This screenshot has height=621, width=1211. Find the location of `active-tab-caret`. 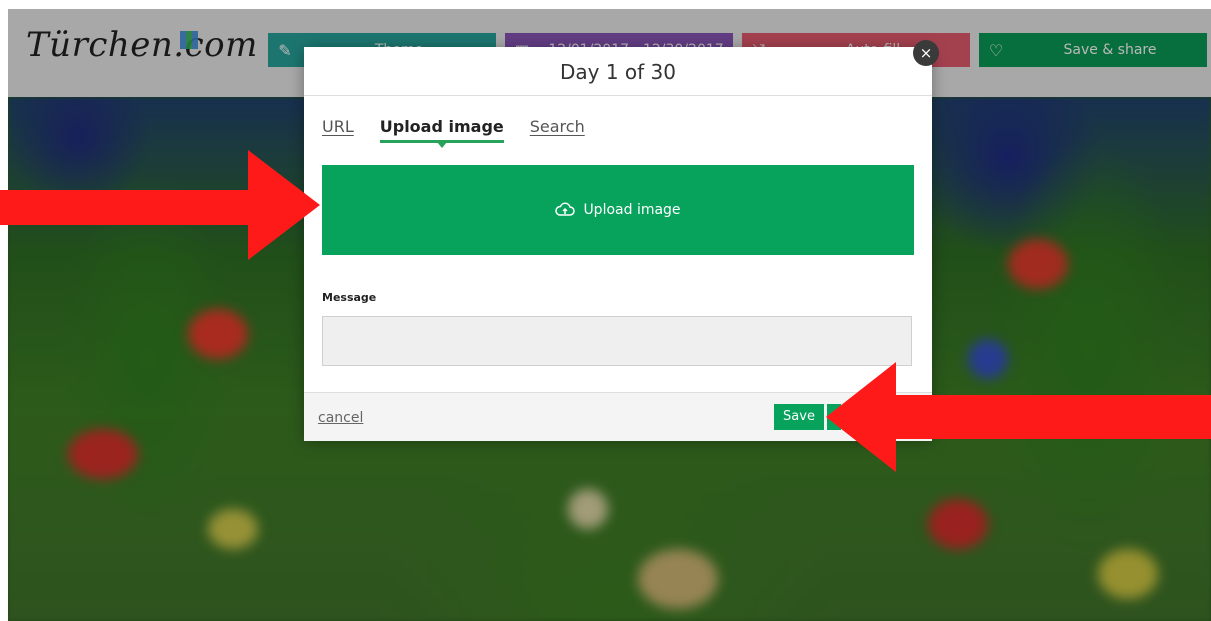

active-tab-caret is located at coordinates (441, 145).